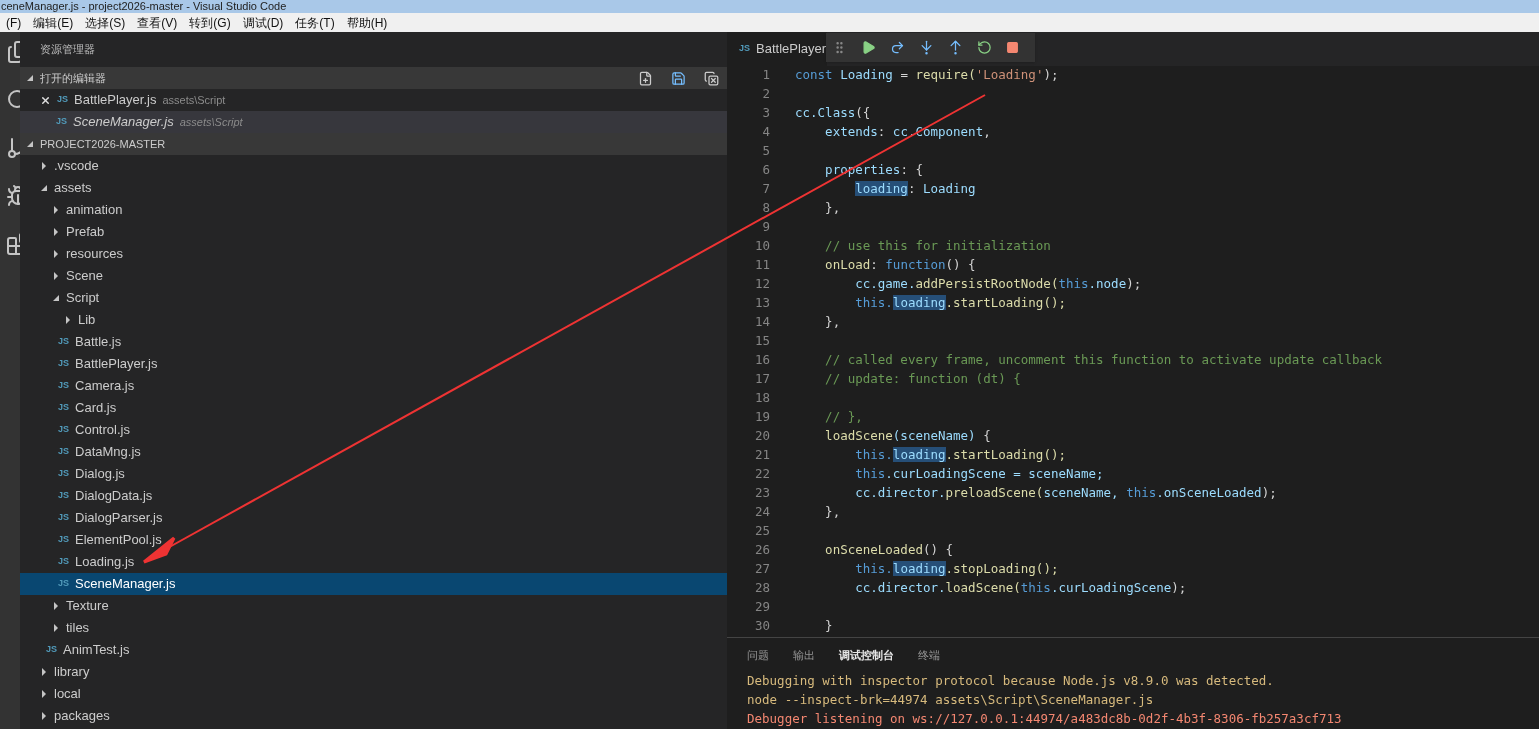 The height and width of the screenshot is (729, 1539). I want to click on tree-item: JS Battle.js, so click(373, 342).